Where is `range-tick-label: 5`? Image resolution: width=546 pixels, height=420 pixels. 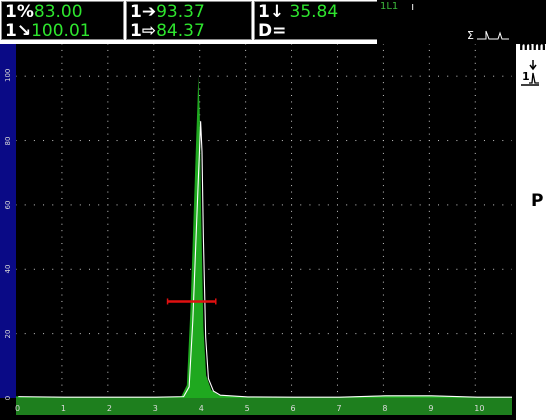
range-tick-label: 5 is located at coordinates (247, 408).